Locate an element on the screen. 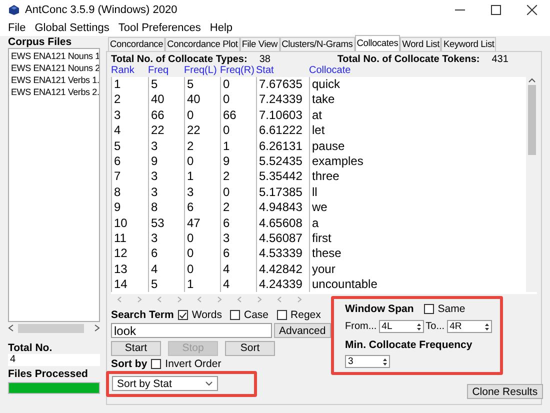  search-field: look is located at coordinates (191, 330).